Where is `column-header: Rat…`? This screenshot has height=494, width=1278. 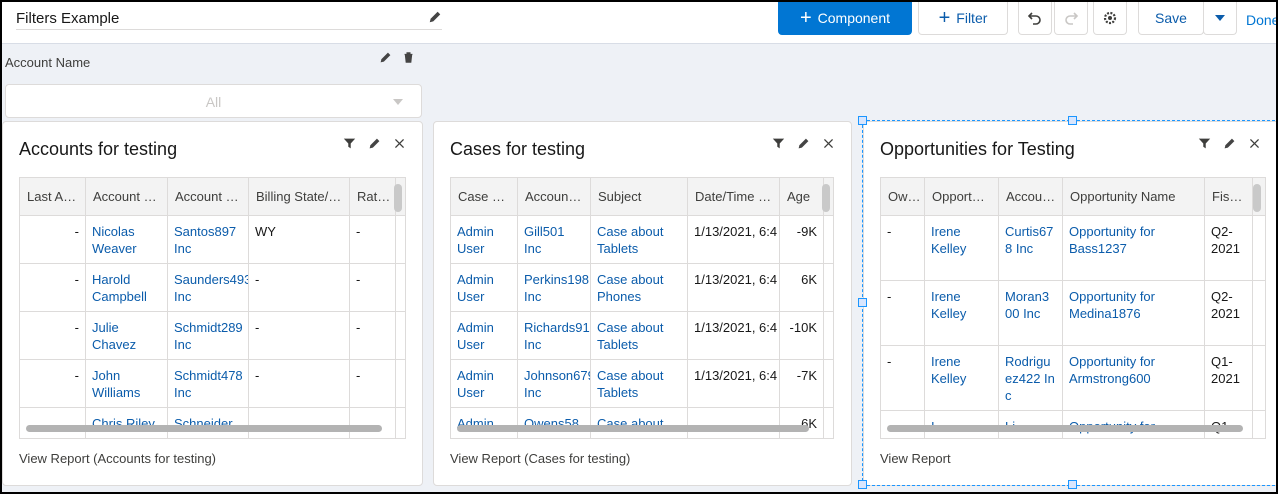
column-header: Rat… is located at coordinates (373, 197).